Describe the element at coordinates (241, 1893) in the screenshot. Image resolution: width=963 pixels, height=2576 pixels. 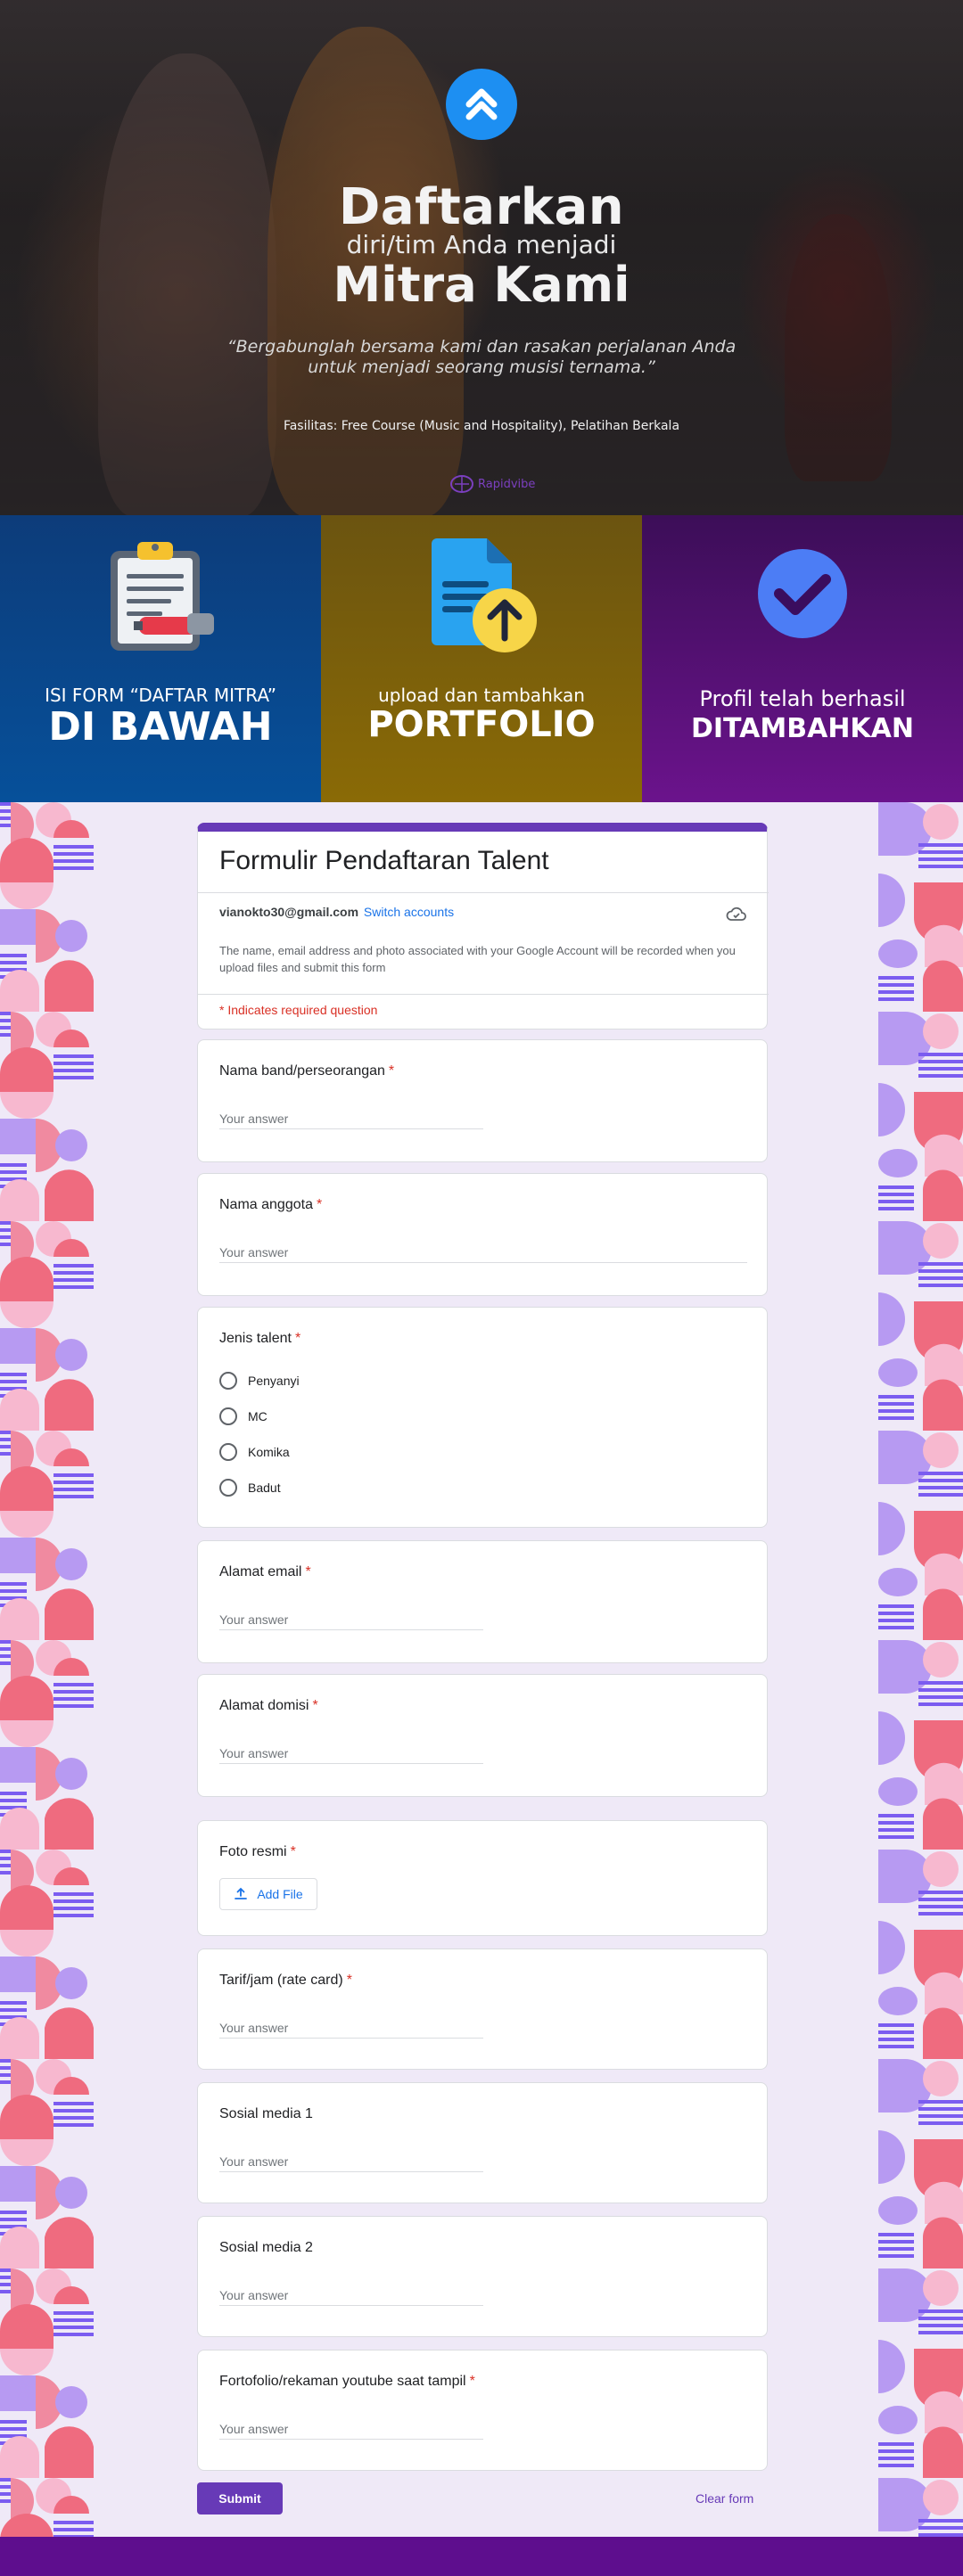
I see `upload-icon` at that location.